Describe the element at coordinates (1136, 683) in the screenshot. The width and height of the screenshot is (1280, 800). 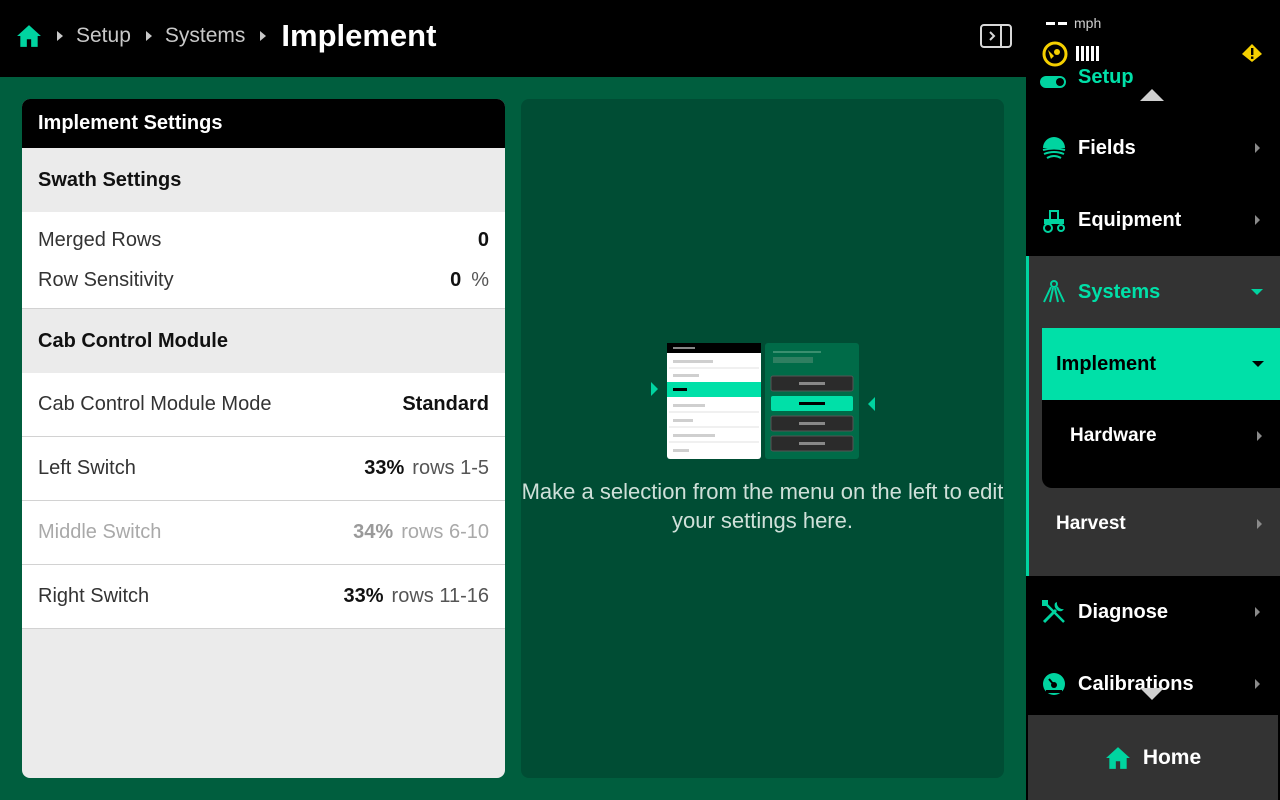
I see `nav-calibrations-label: Calibrations` at that location.